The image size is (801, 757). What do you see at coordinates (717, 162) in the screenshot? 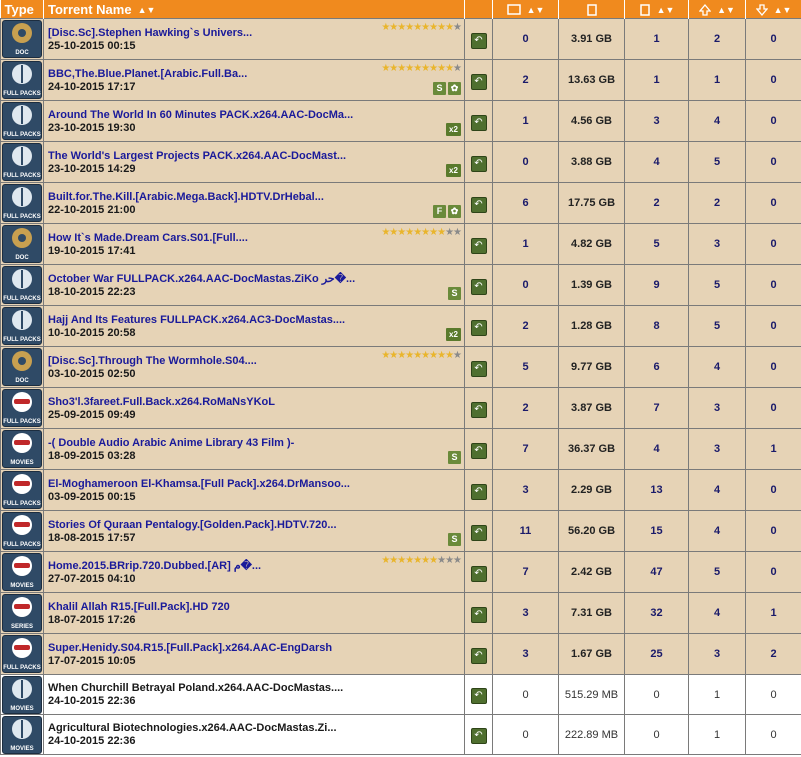
I see `seeders-count: 5` at bounding box center [717, 162].